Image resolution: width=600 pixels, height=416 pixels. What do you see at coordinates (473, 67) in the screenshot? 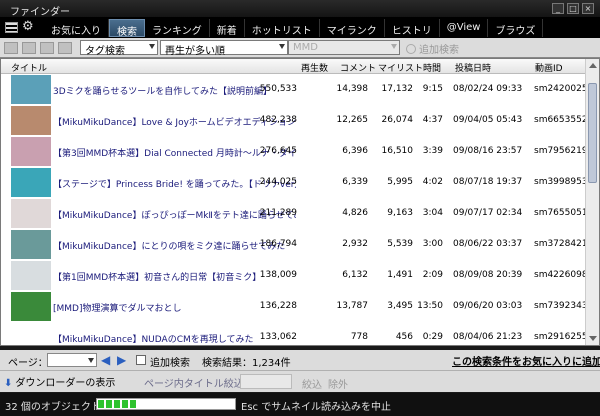
I see `header-posted: 投稿日時` at bounding box center [473, 67].